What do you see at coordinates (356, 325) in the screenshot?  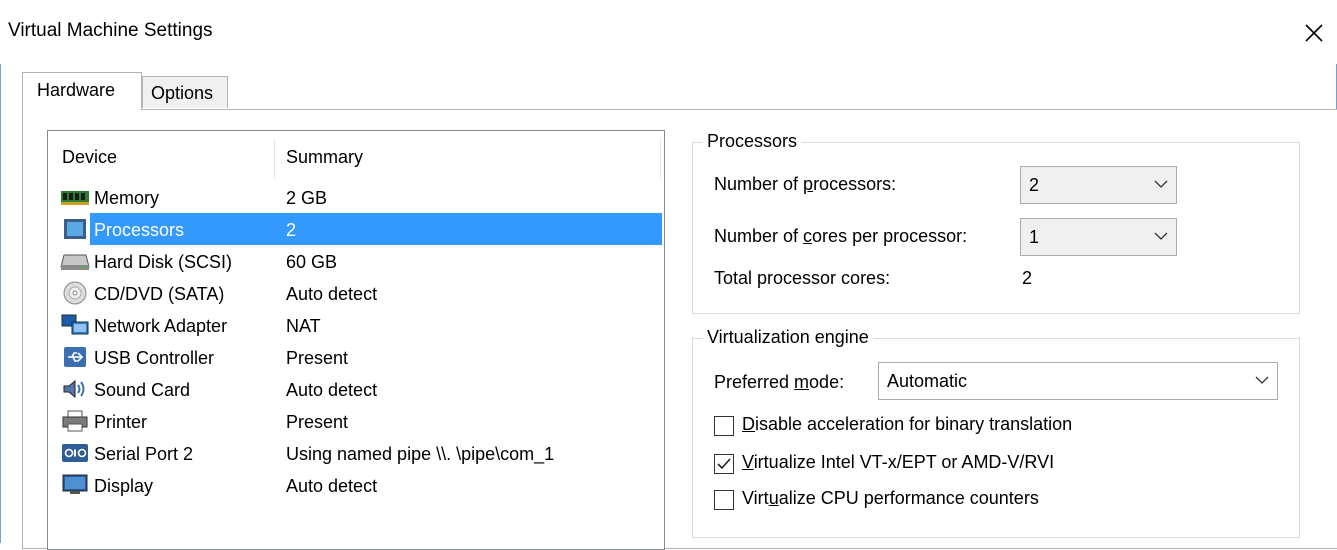 I see `device-row-network-adapter: Network Adapter NAT` at bounding box center [356, 325].